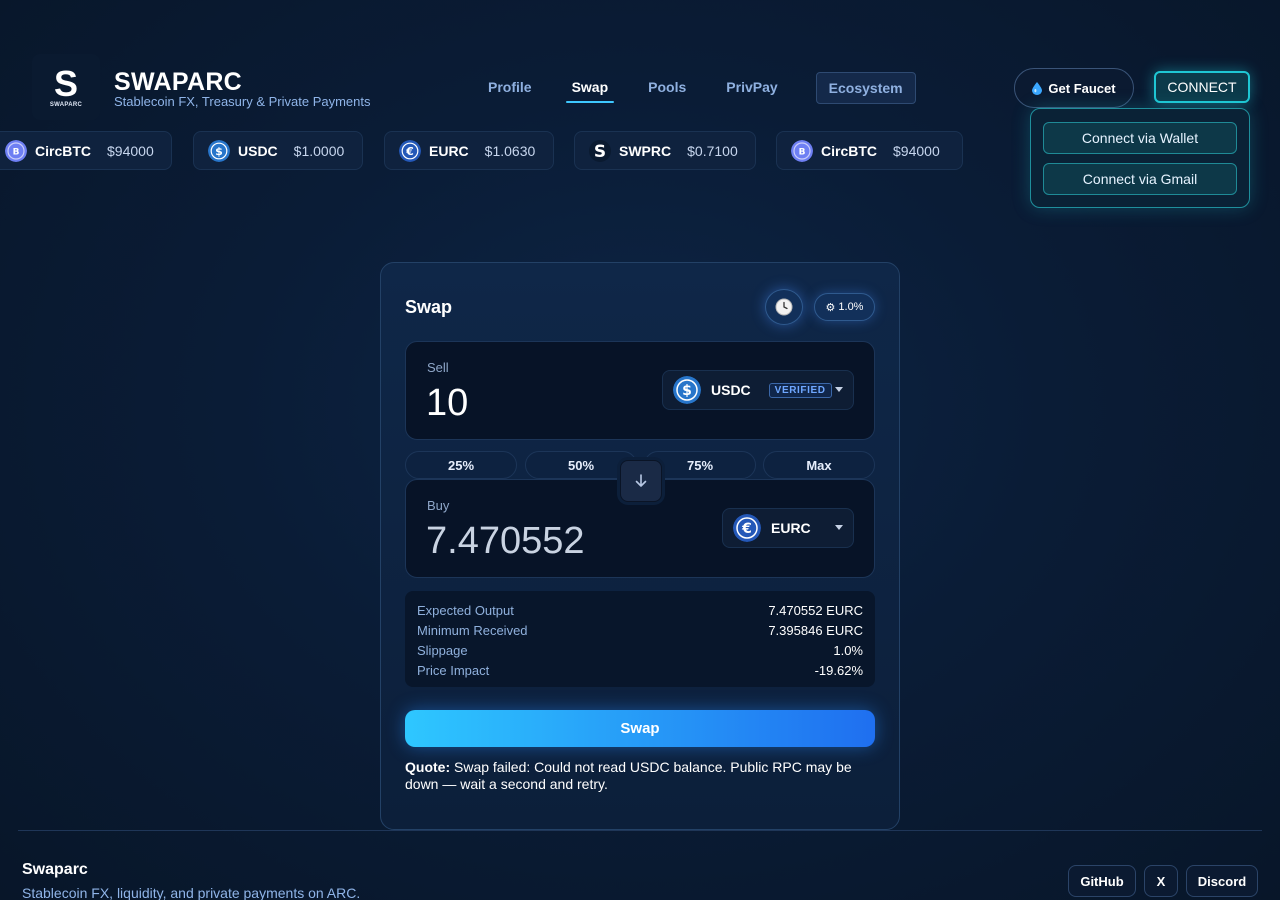  I want to click on brand-title: SWAPARC, so click(178, 82).